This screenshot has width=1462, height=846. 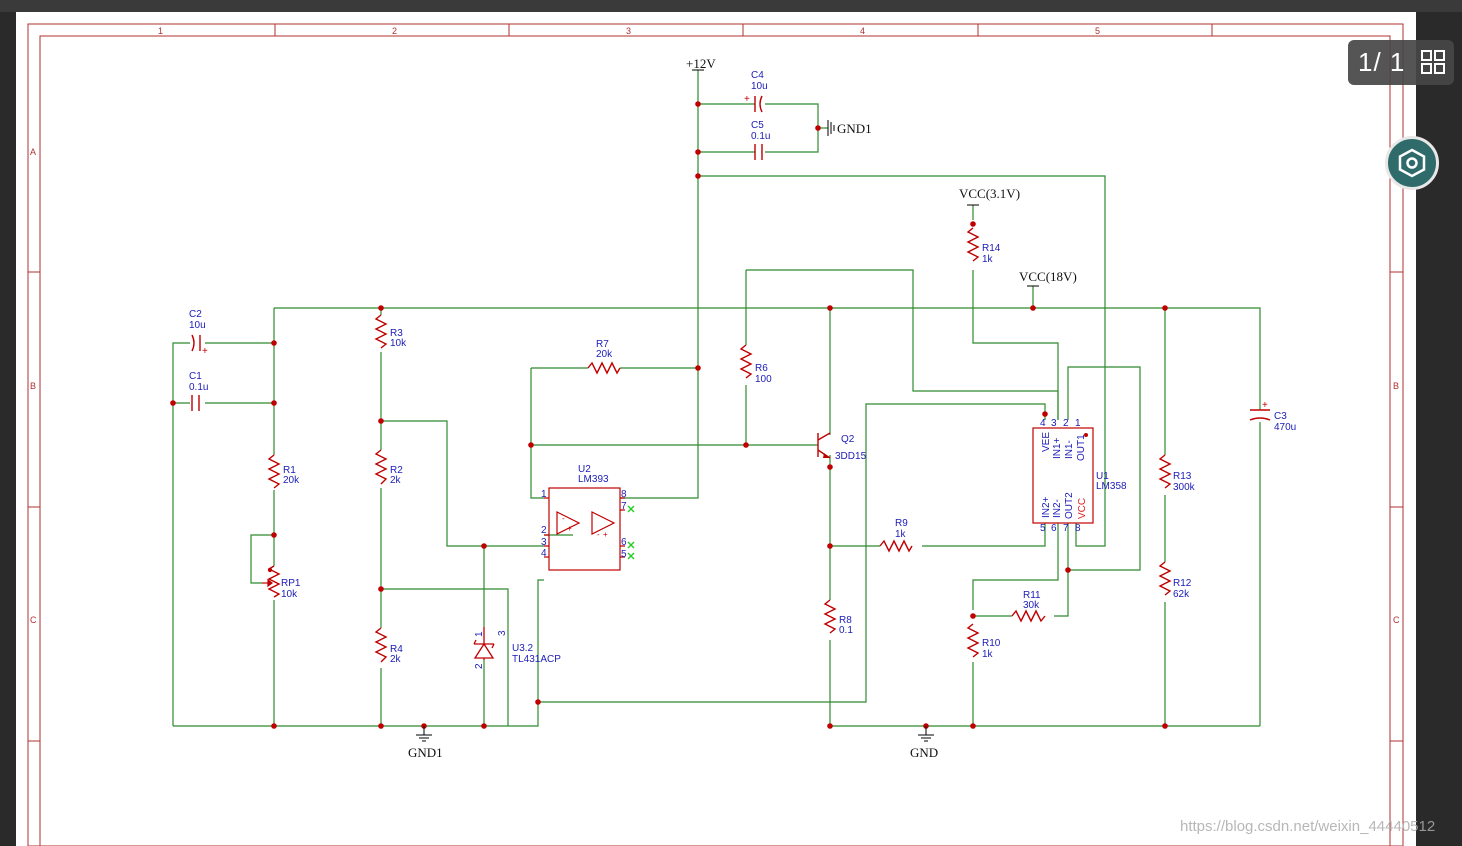 I want to click on r10-symbol, so click(x=973, y=640).